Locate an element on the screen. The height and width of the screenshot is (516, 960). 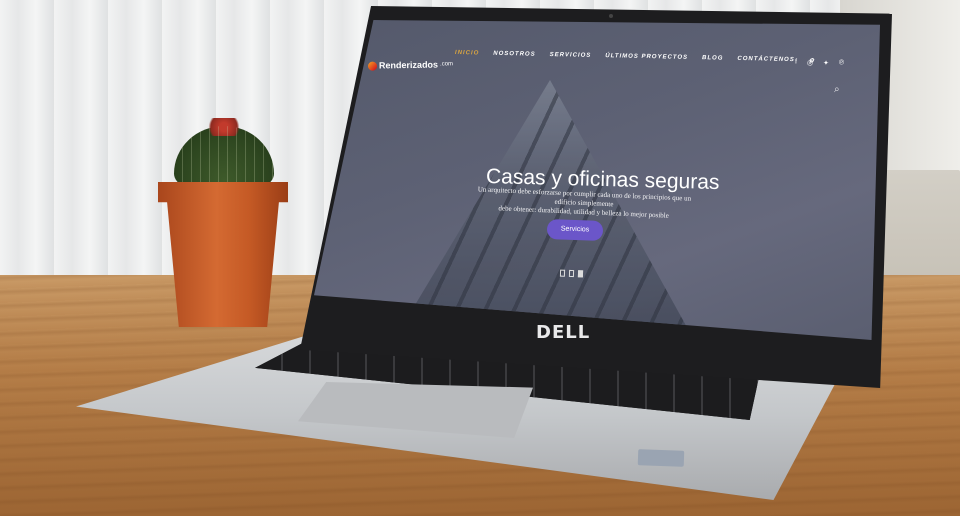
nav-contactenos: CONTÁCTENOS is located at coordinates (766, 59).